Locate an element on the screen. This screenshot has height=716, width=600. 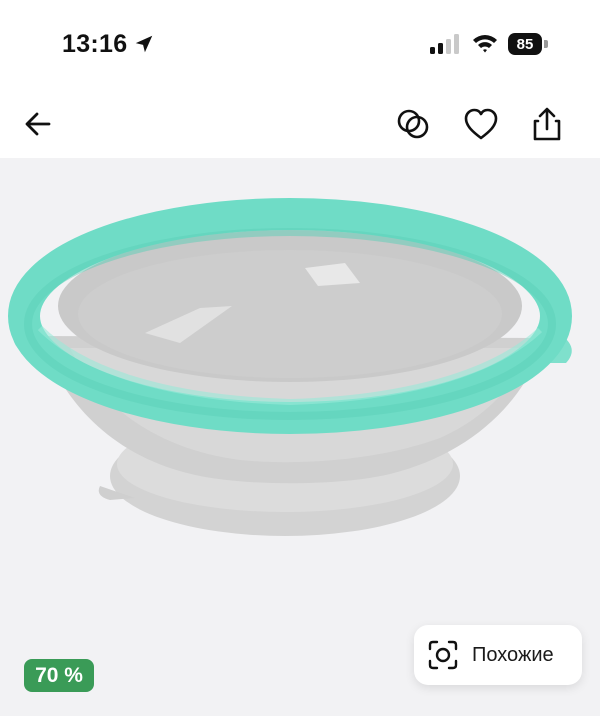
similar-products-button: Похожие is located at coordinates (498, 655).